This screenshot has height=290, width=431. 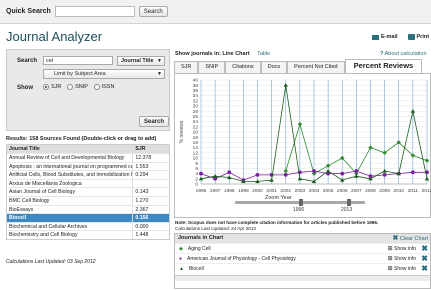 What do you see at coordinates (70, 192) in the screenshot?
I see `journal-title-cell: Asian Journal of Cell Biology` at bounding box center [70, 192].